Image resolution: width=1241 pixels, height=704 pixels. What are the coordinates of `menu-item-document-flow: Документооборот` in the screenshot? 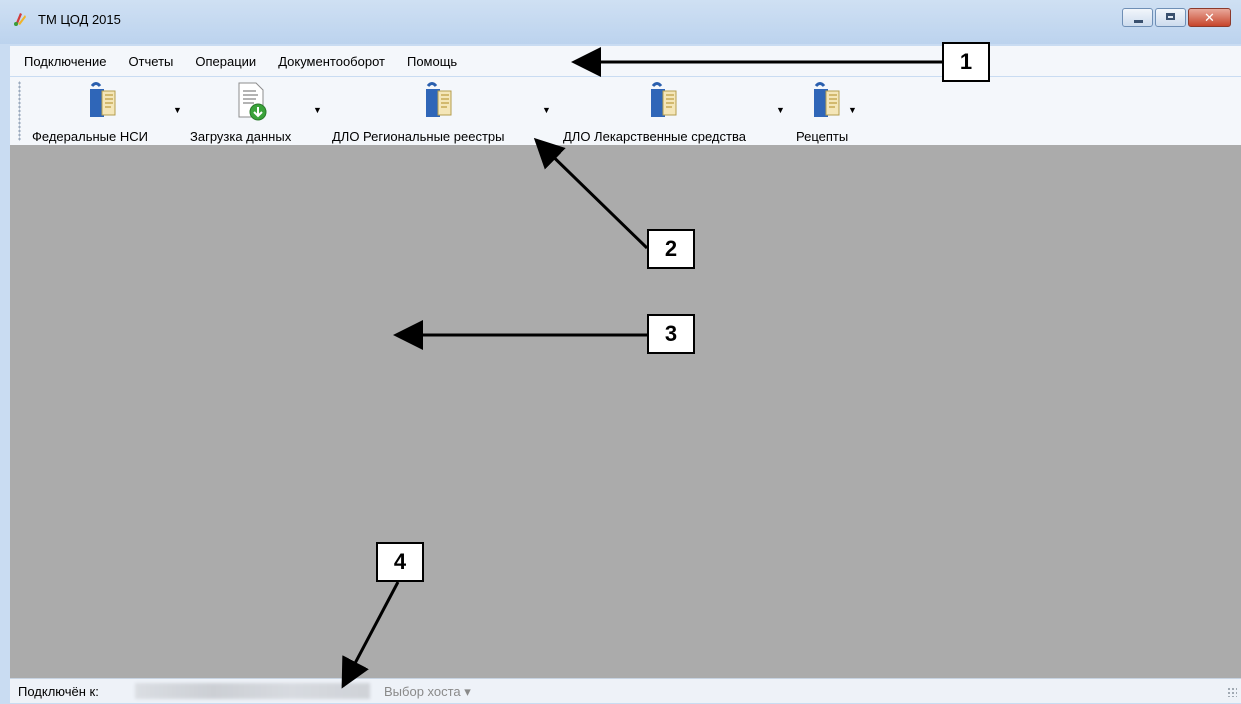 It's located at (331, 61).